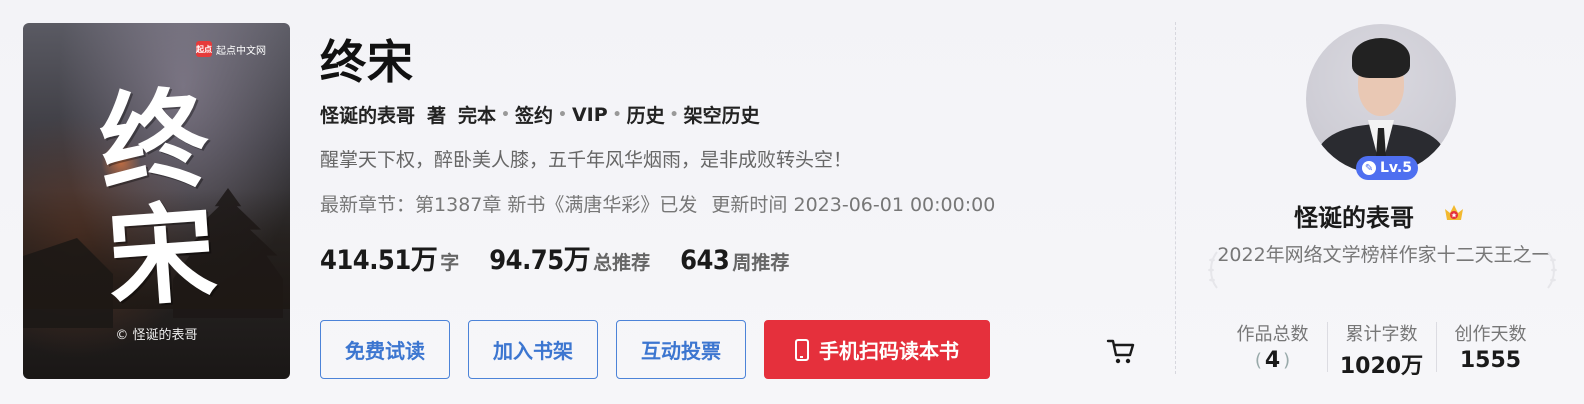 The image size is (1584, 404). I want to click on author-days-stat: 创作天数 1555, so click(1490, 350).